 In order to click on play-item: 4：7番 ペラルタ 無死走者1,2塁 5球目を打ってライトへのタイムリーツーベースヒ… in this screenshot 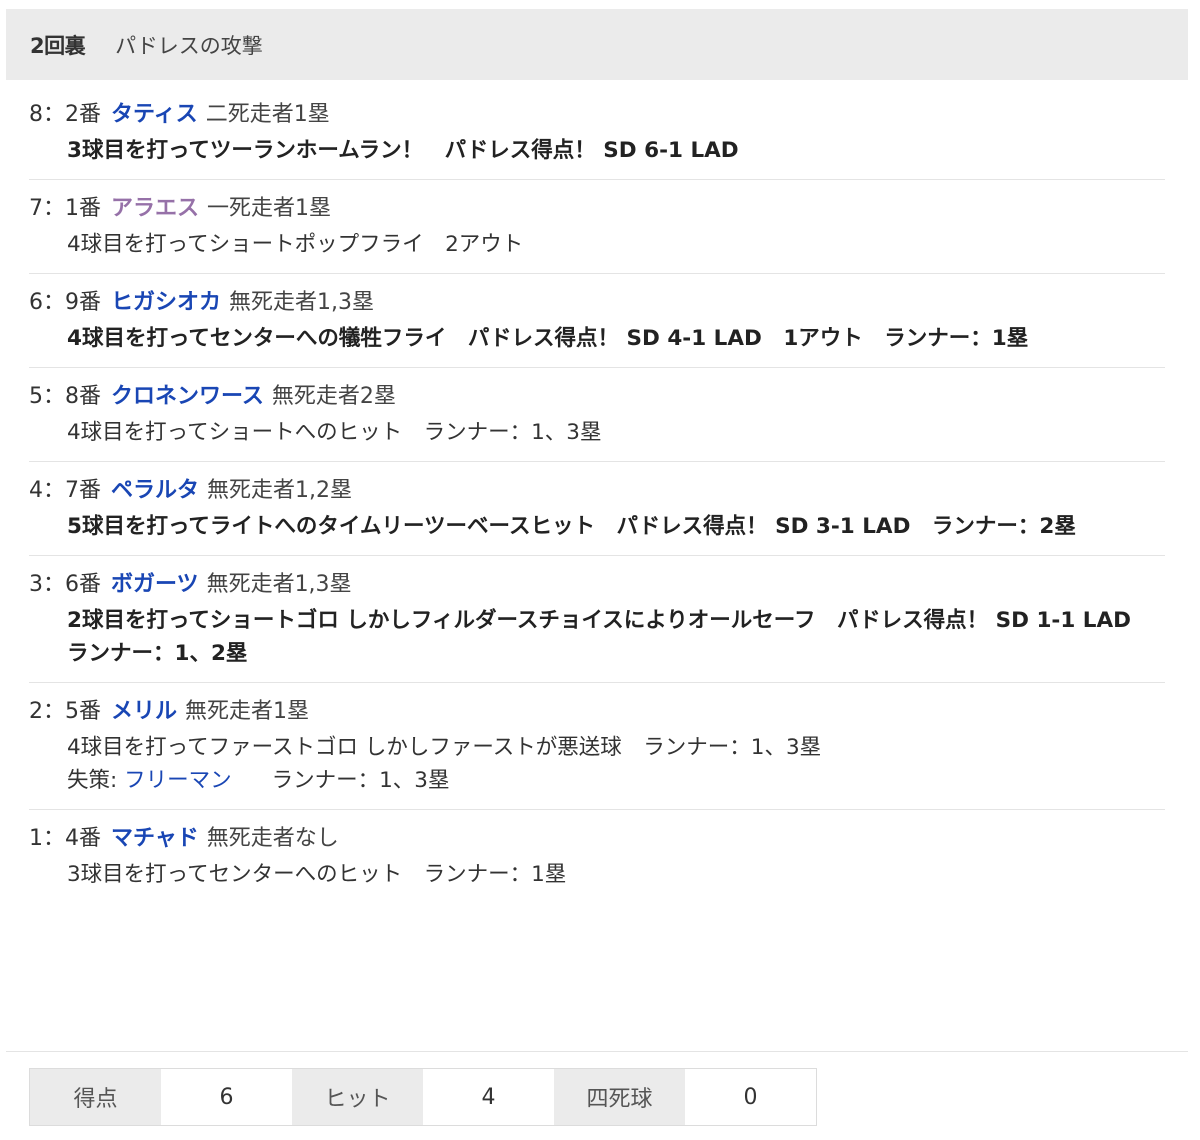, I will do `click(597, 509)`.